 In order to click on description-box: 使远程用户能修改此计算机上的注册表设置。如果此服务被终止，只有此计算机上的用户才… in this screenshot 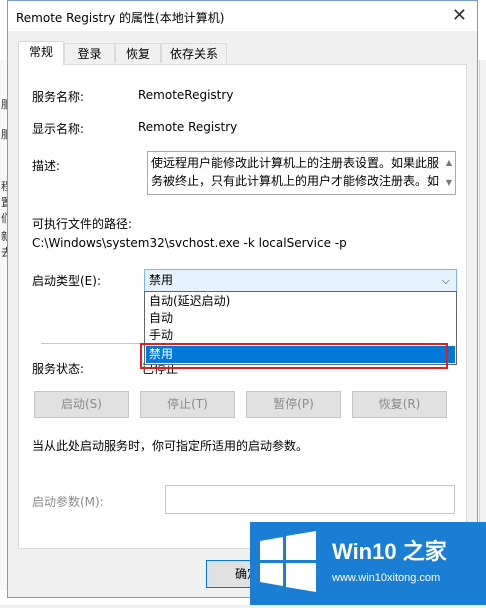, I will do `click(301, 173)`.